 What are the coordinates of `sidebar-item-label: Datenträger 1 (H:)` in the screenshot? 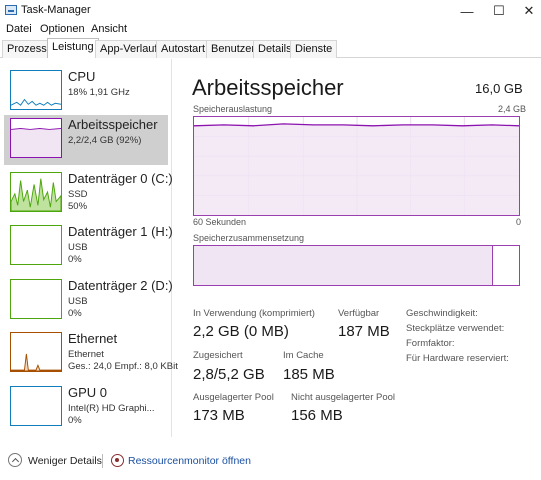 It's located at (120, 231).